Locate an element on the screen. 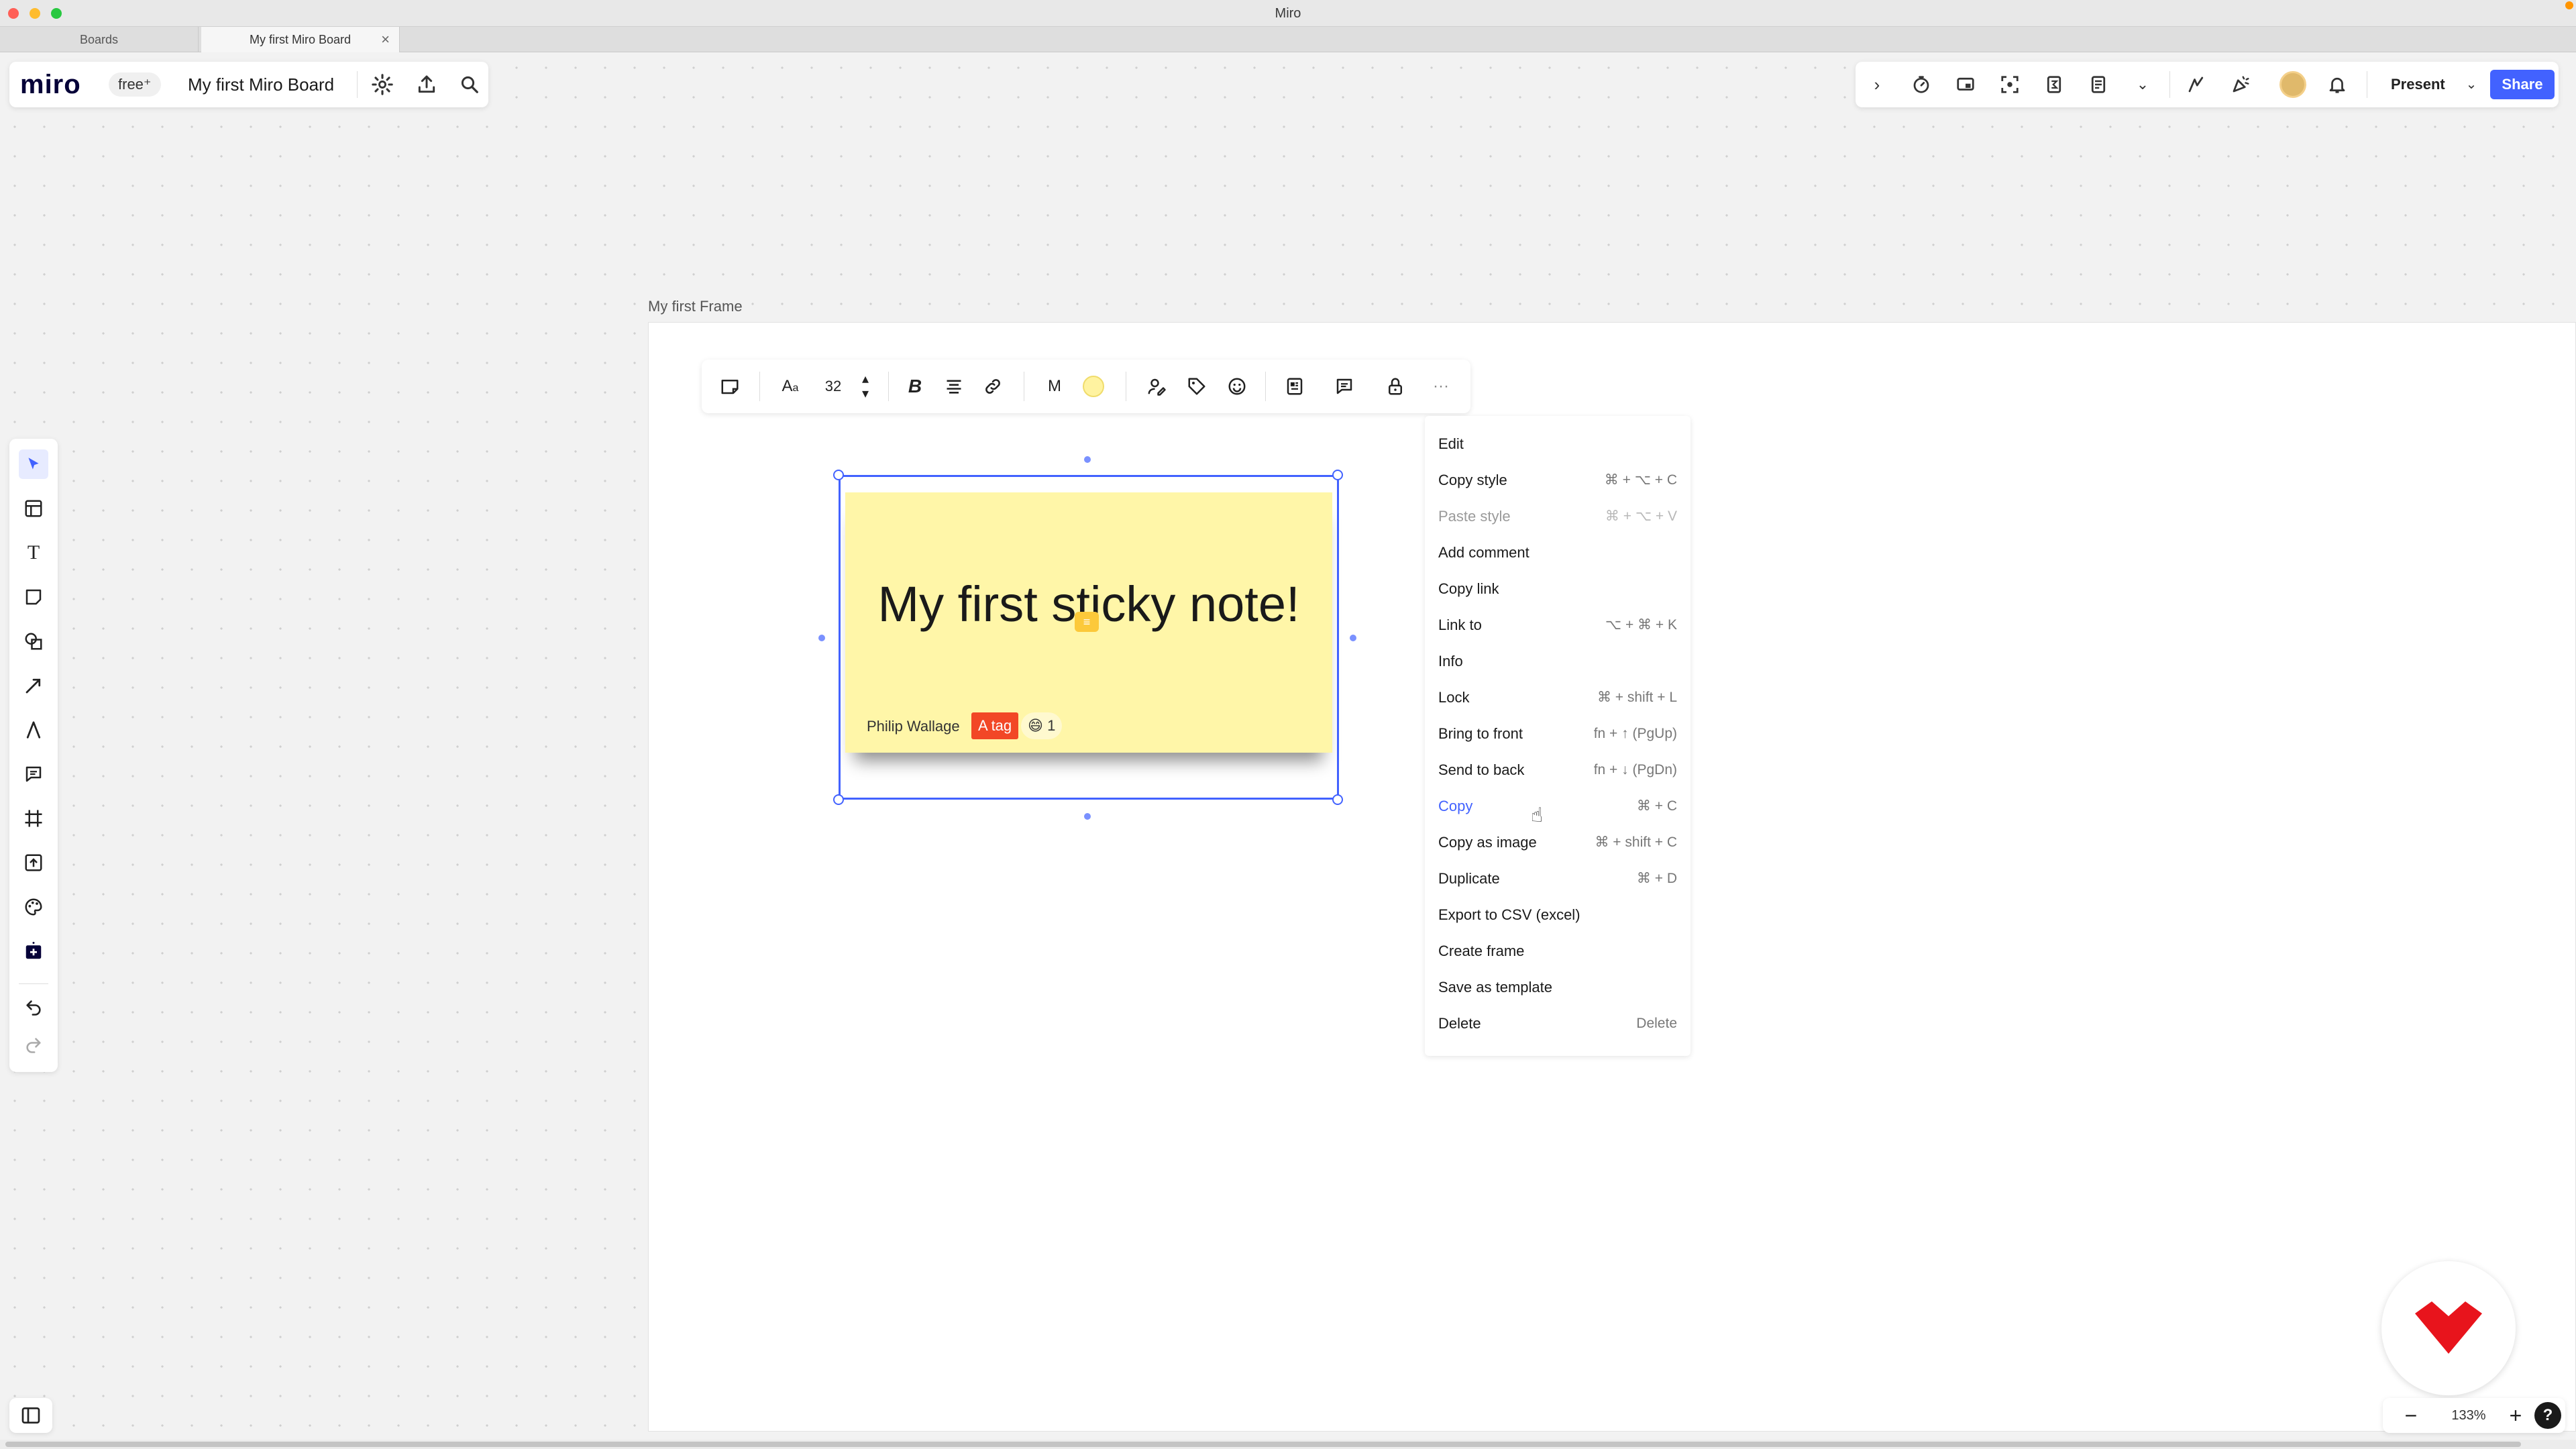  menu-item-copy-style: Copy style ⌘ + ⌥ + C is located at coordinates (1557, 480).